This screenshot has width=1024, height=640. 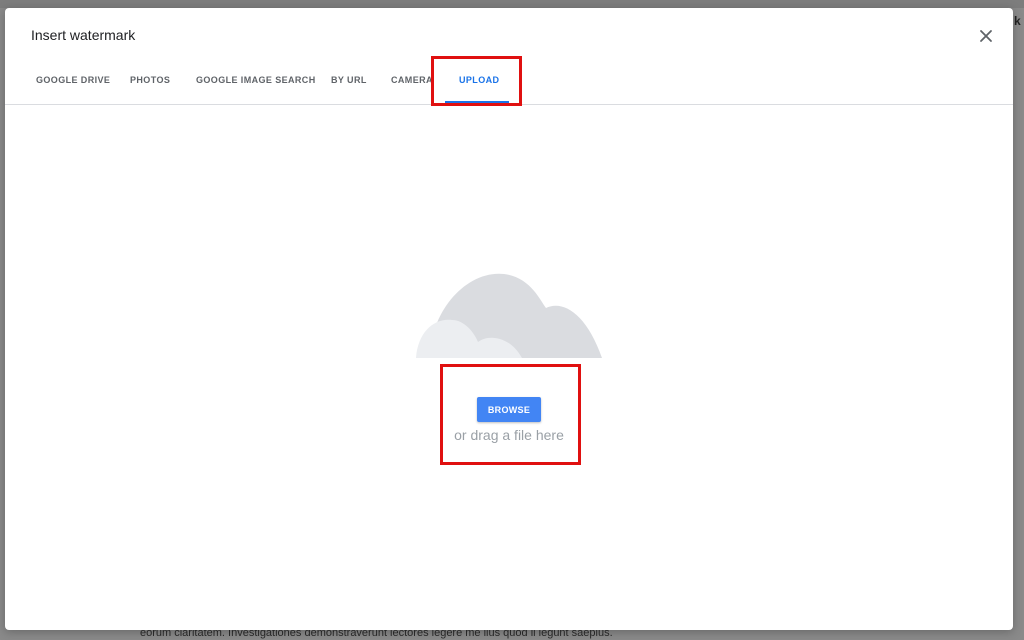 What do you see at coordinates (1017, 21) in the screenshot?
I see `background-edge-text: k` at bounding box center [1017, 21].